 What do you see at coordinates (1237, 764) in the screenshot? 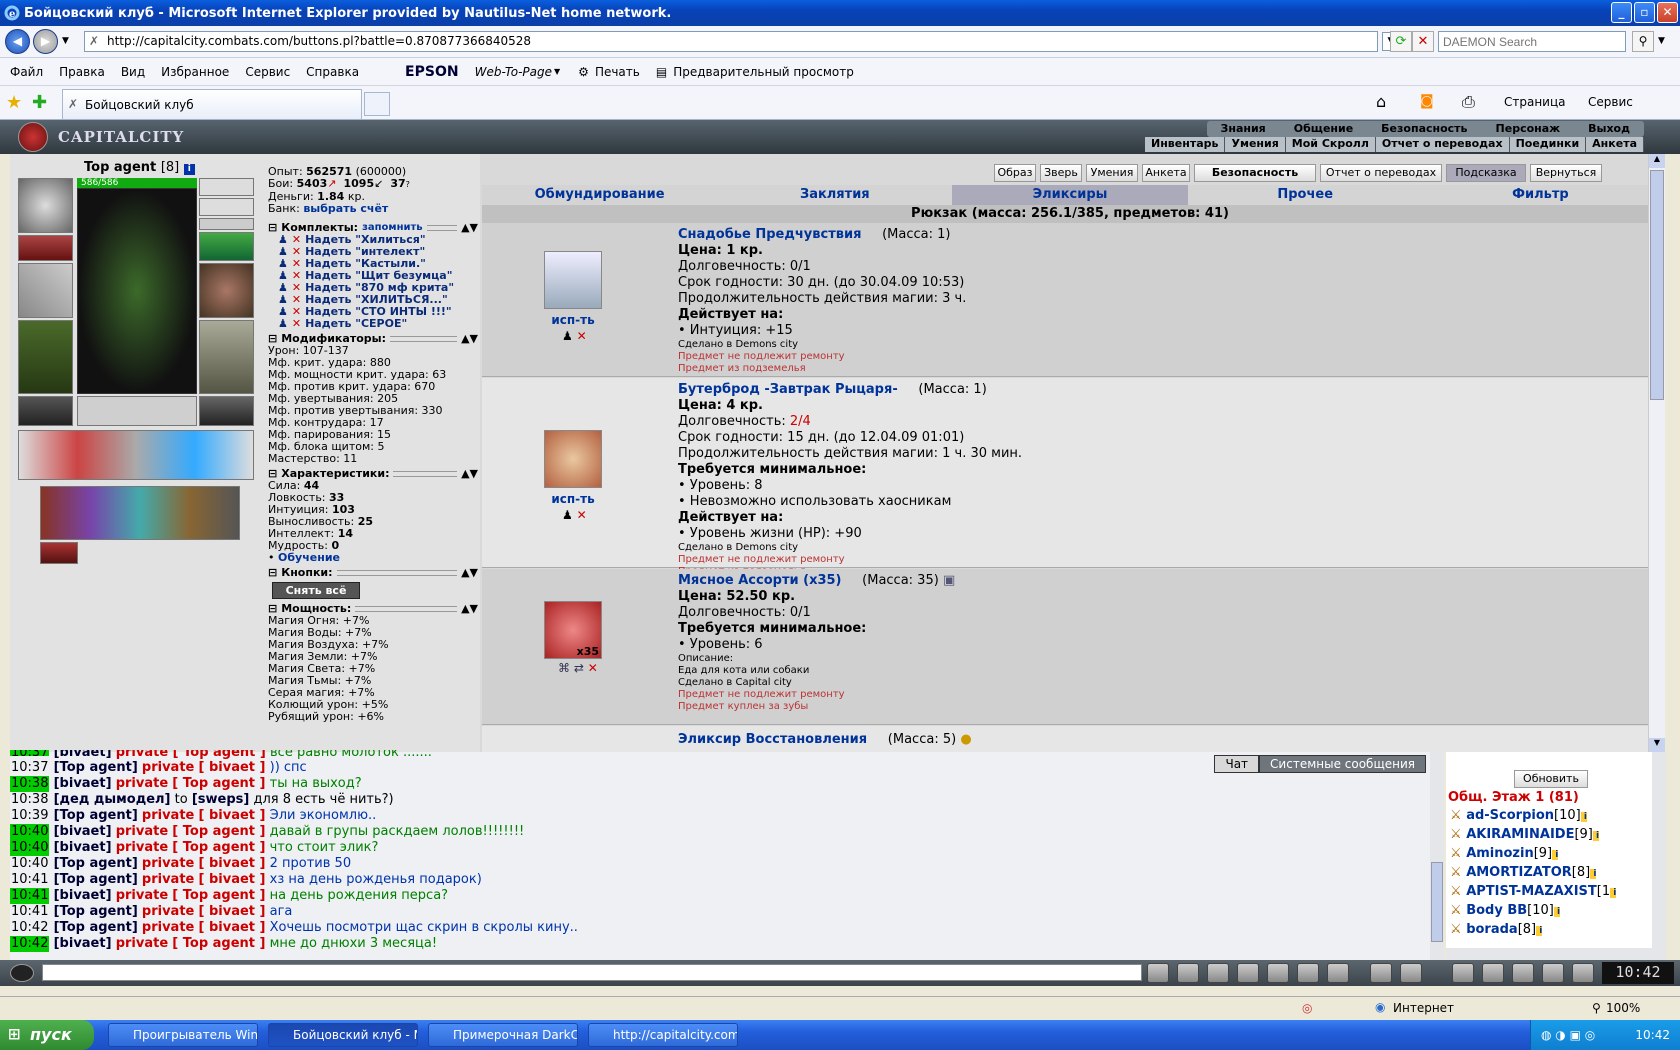
I see `tab-chat: Чат` at bounding box center [1237, 764].